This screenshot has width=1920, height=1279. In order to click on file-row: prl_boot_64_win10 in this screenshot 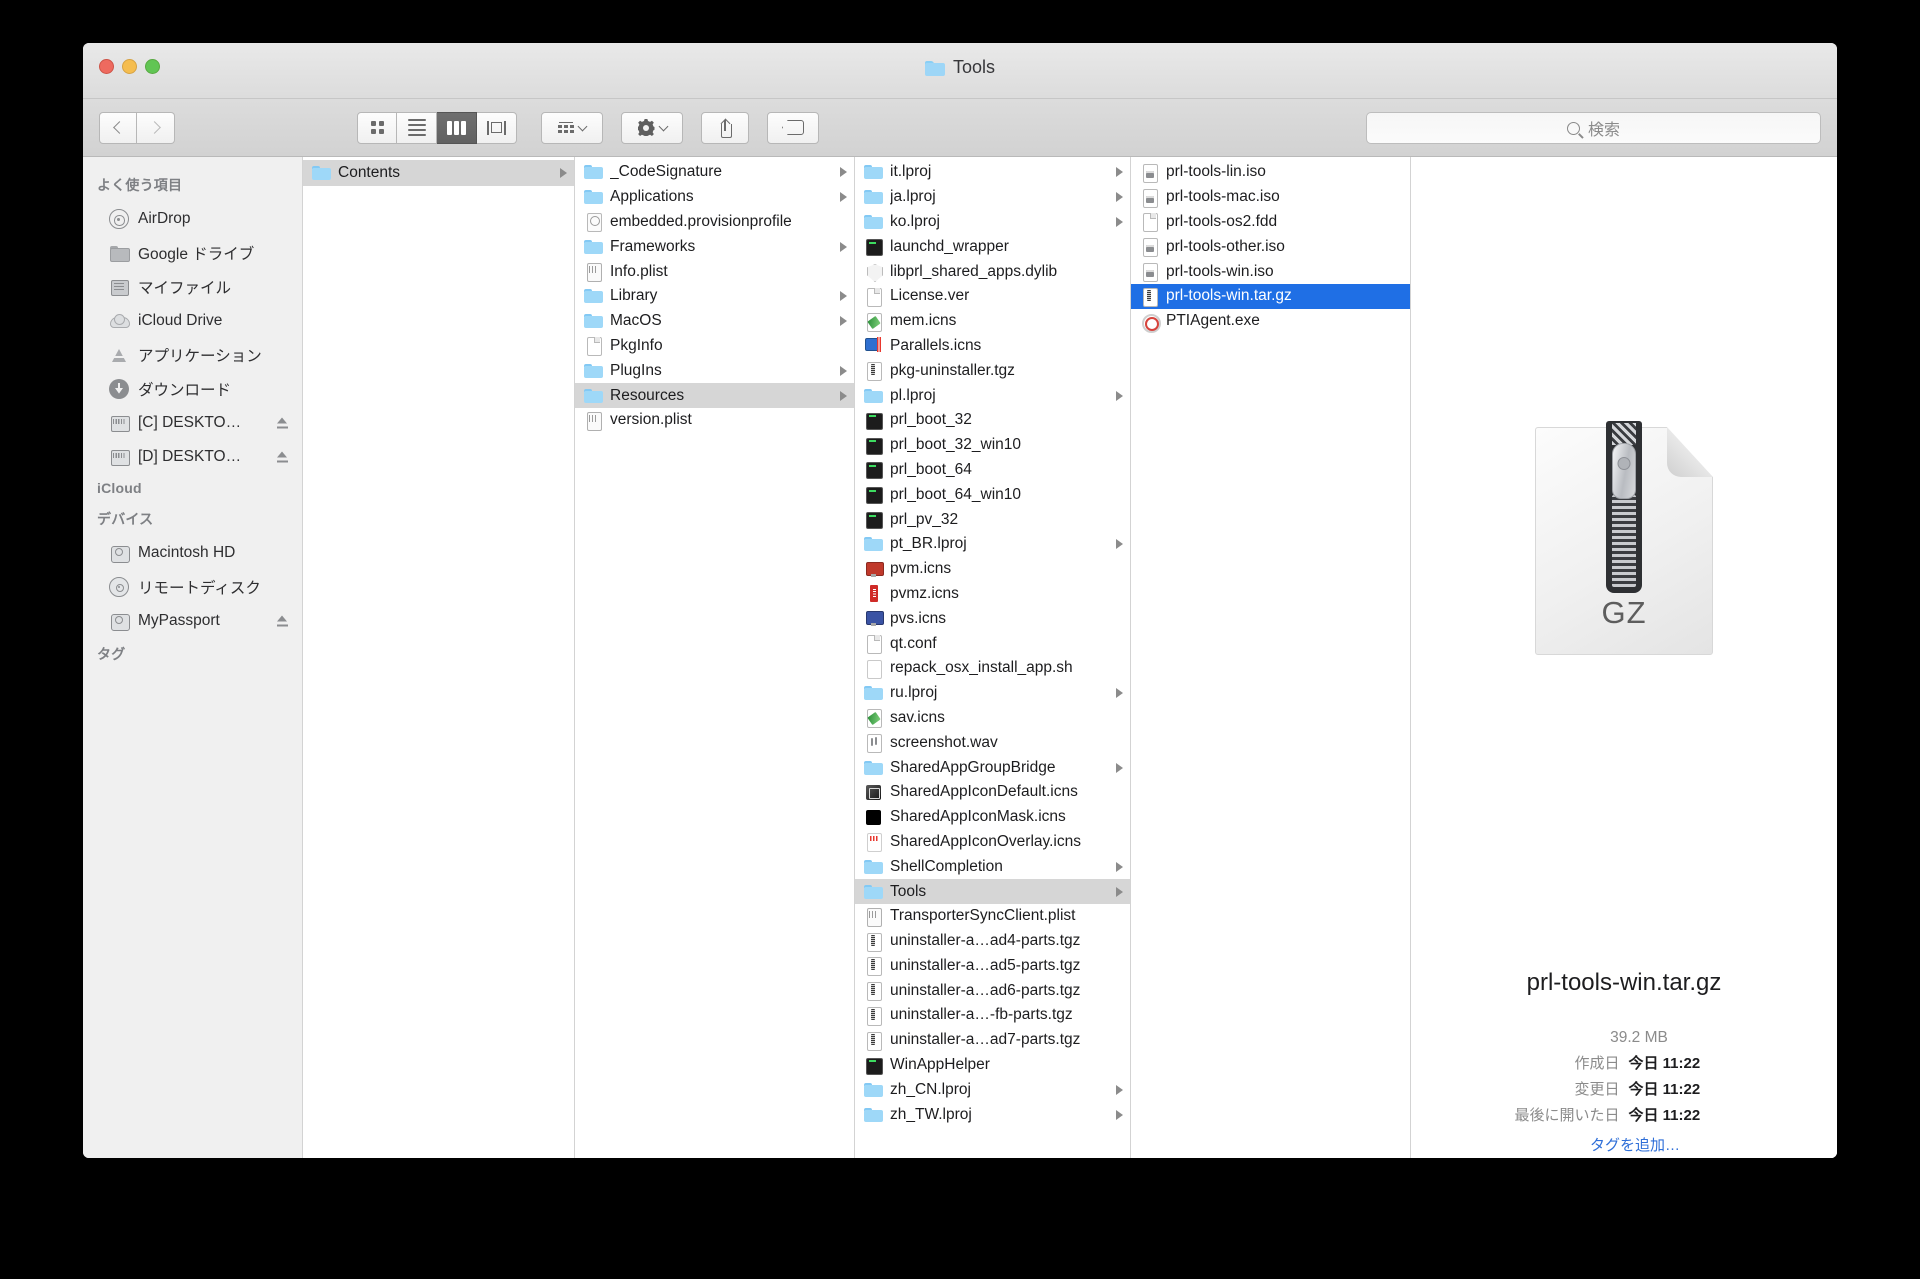, I will do `click(992, 494)`.